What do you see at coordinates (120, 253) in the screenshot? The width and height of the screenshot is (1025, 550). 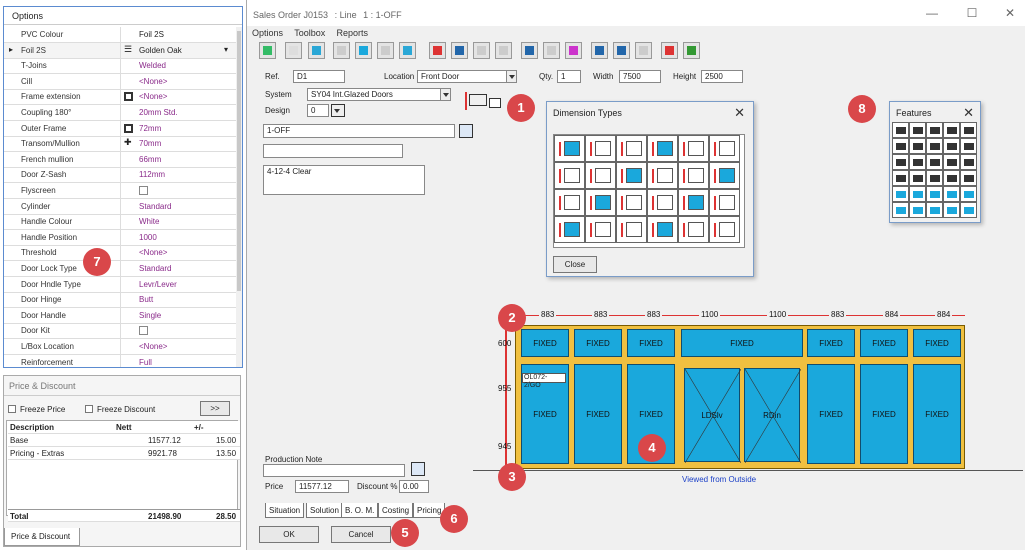 I see `option-row: Threshold <None>` at bounding box center [120, 253].